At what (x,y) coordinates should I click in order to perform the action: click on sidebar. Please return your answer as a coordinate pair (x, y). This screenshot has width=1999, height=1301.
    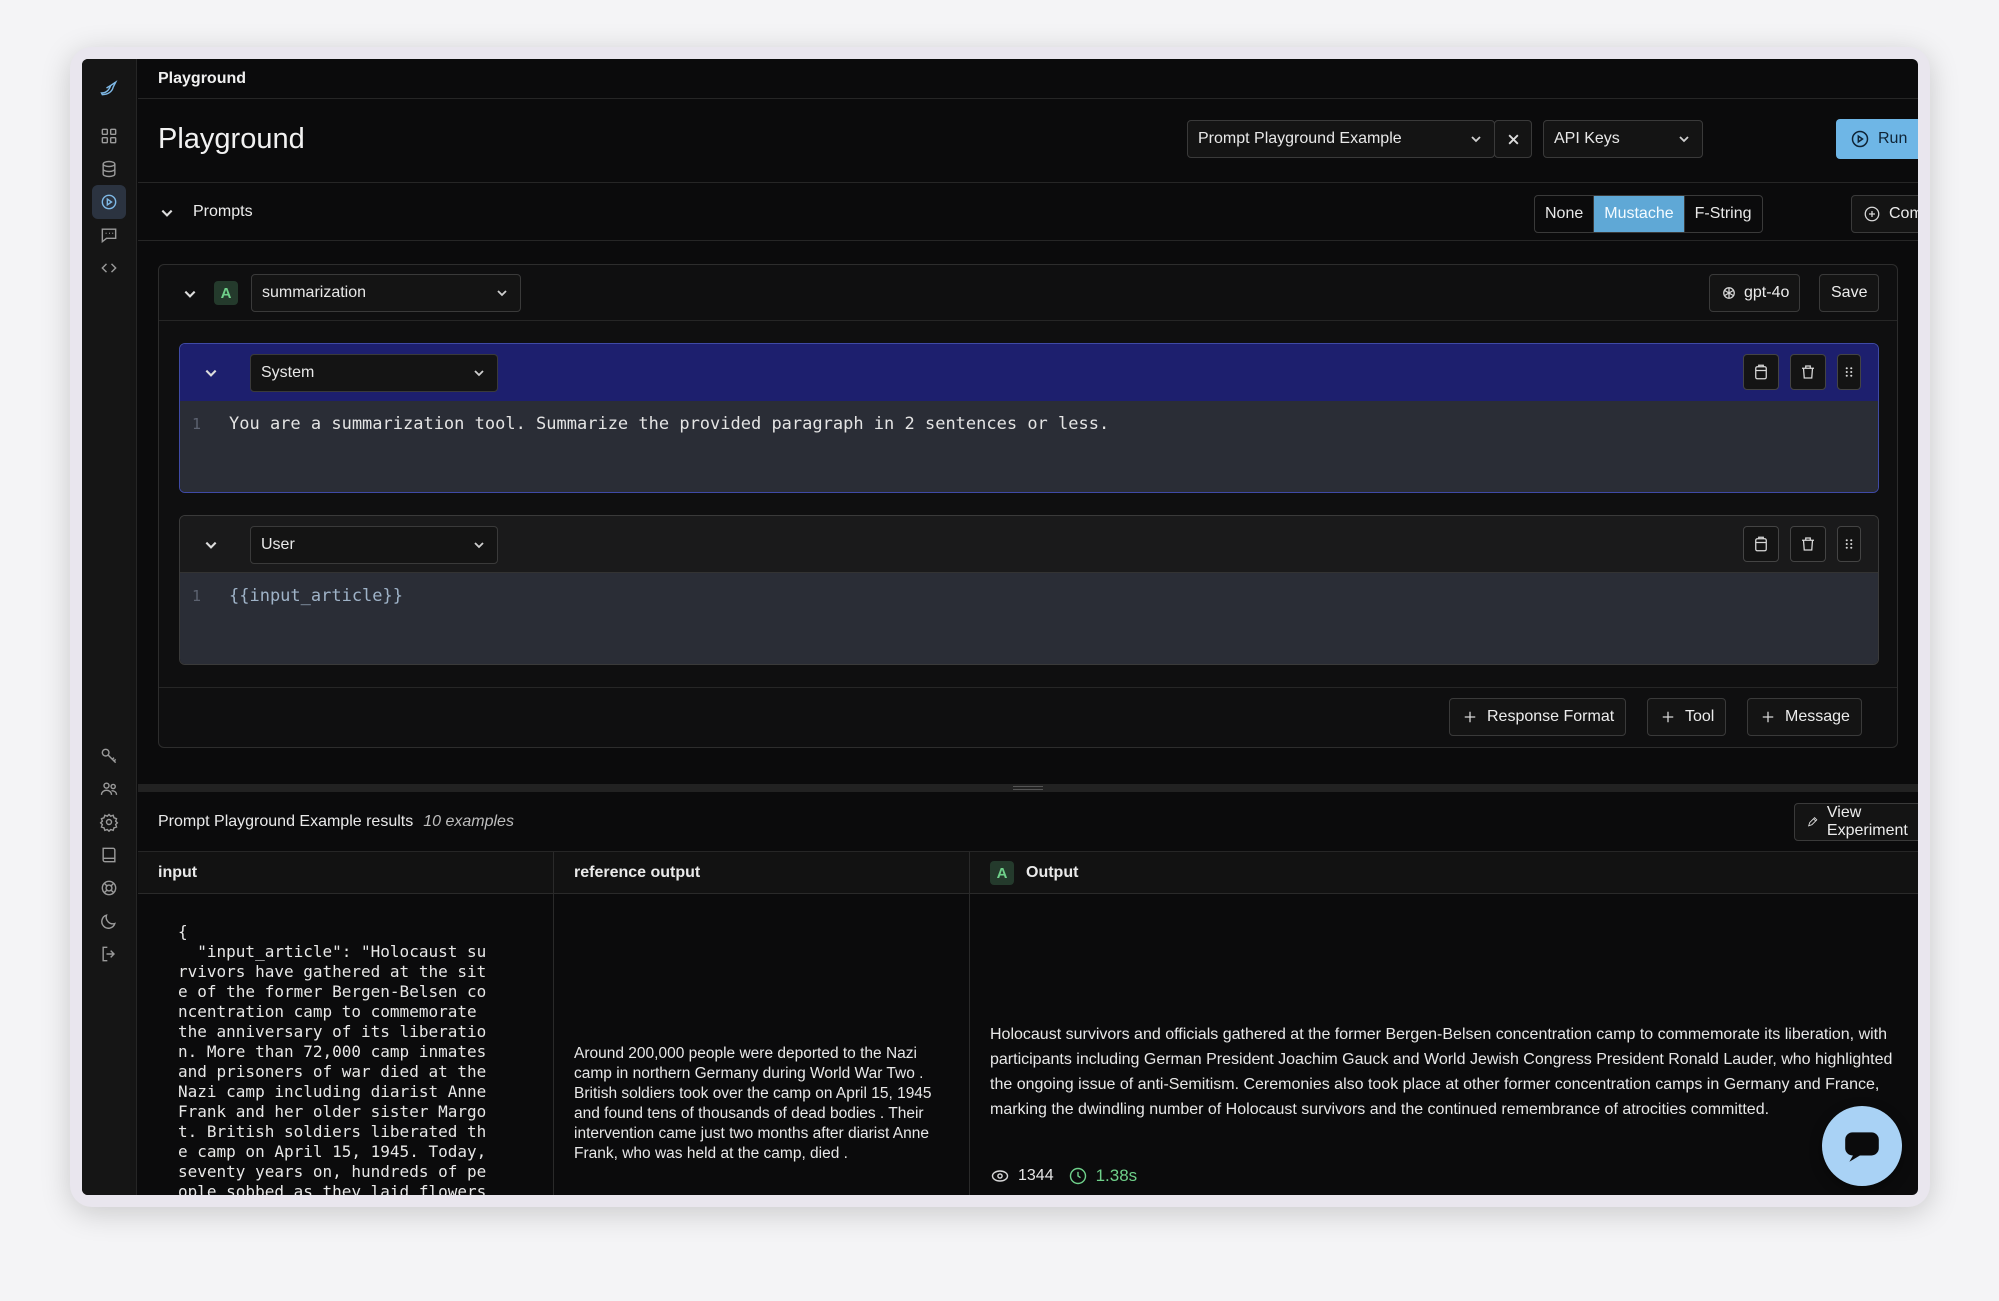
    Looking at the image, I should click on (109, 627).